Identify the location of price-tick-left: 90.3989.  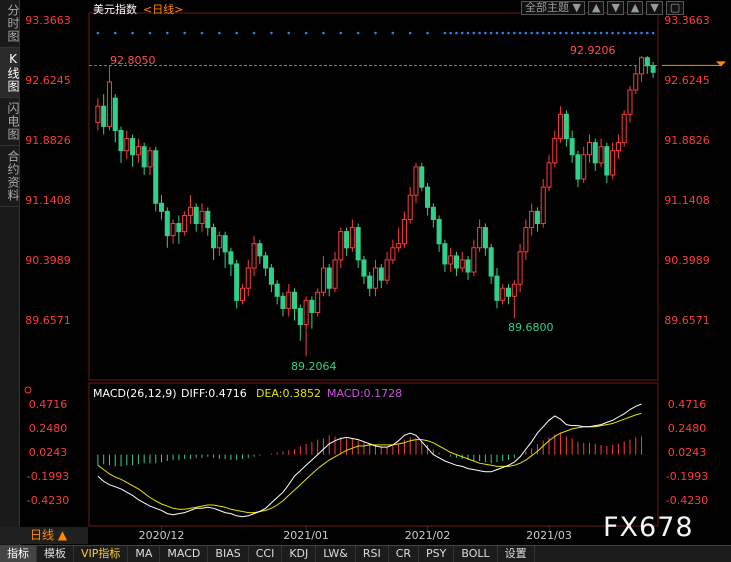
(48, 260).